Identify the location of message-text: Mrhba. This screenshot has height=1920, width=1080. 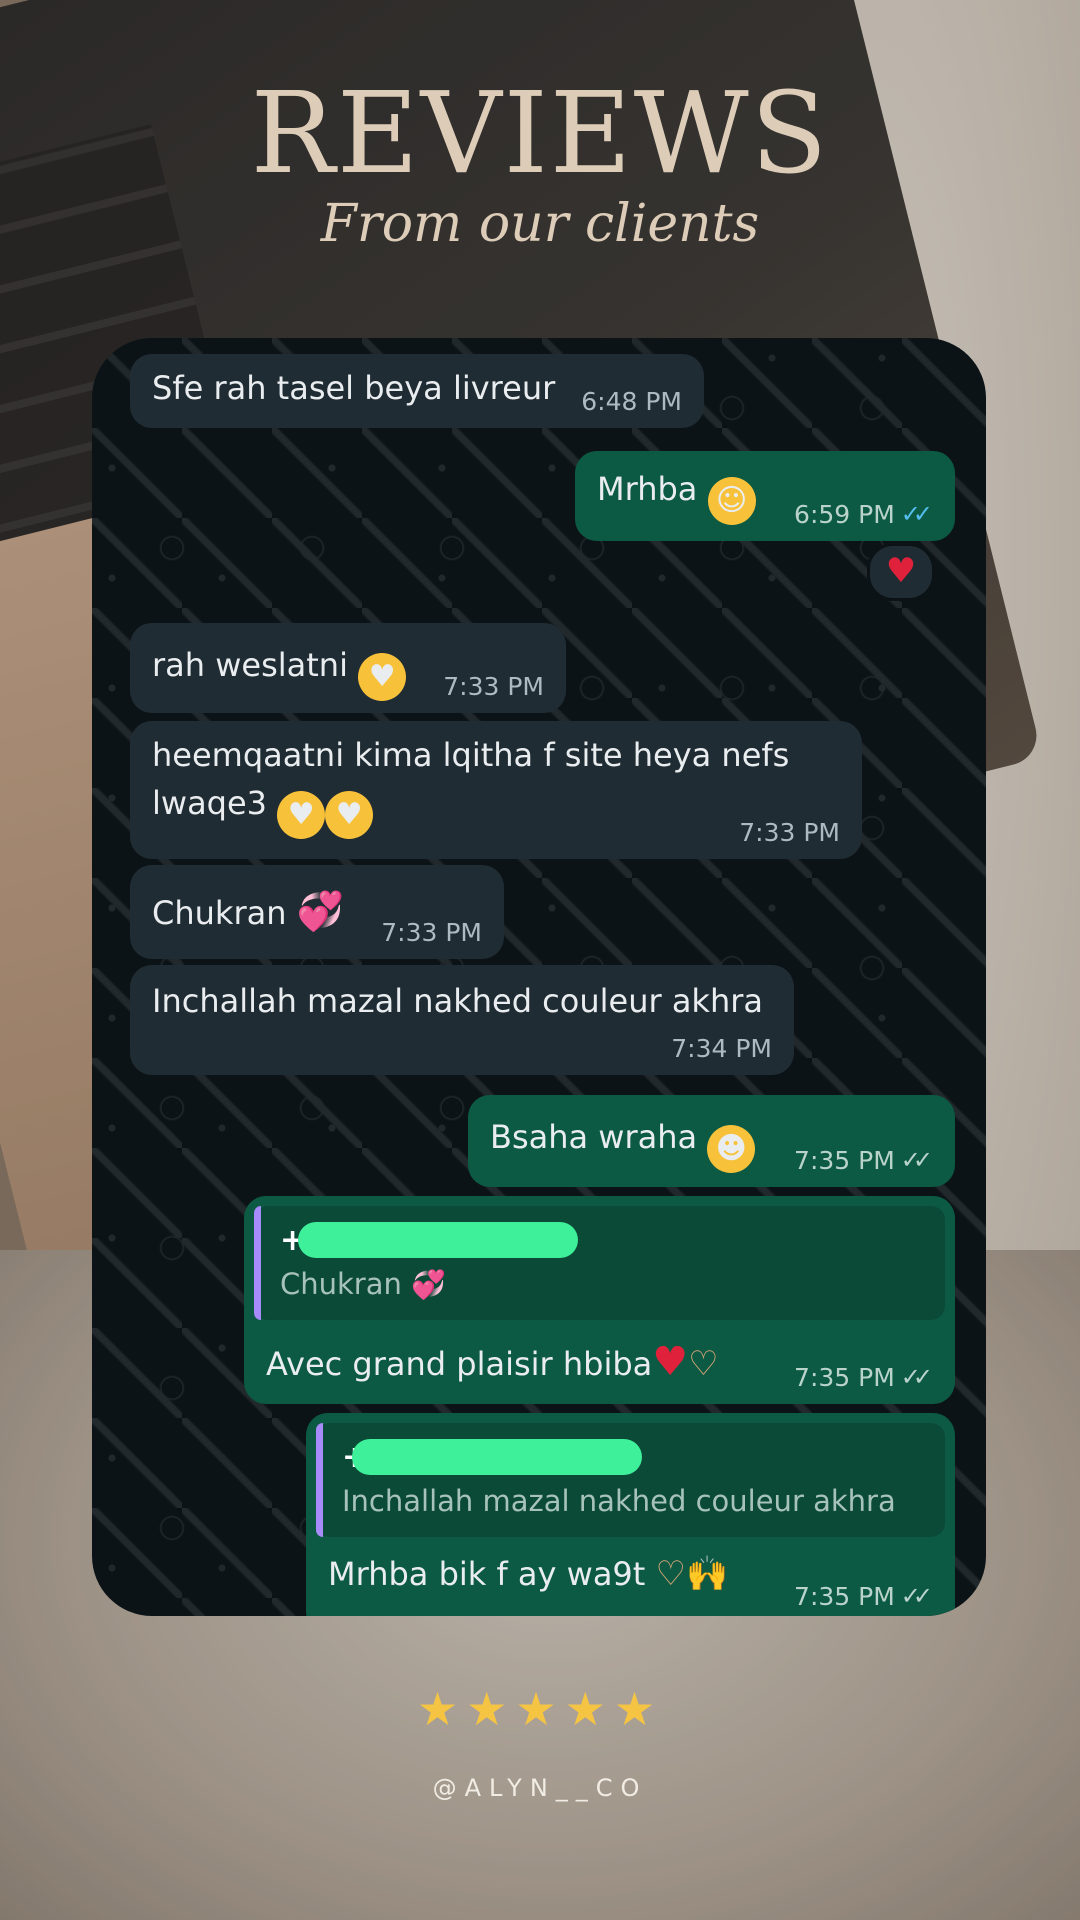
(647, 489).